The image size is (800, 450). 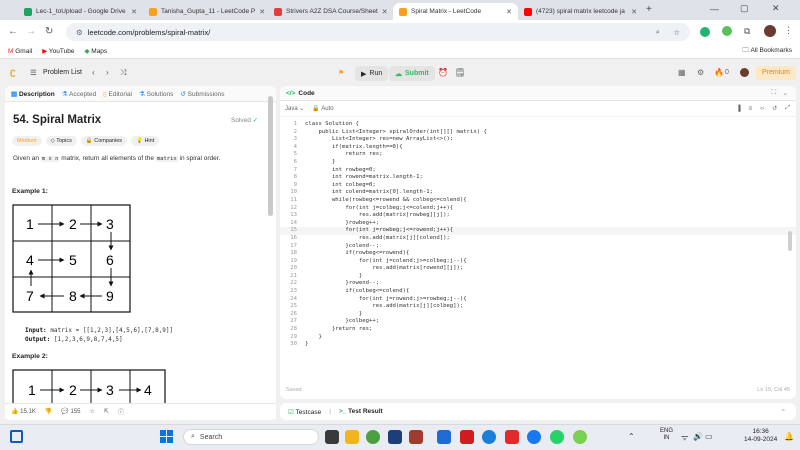 What do you see at coordinates (538, 140) in the screenshot?
I see `code-line: 3 List<Integer> res=new ArrayList<>();` at bounding box center [538, 140].